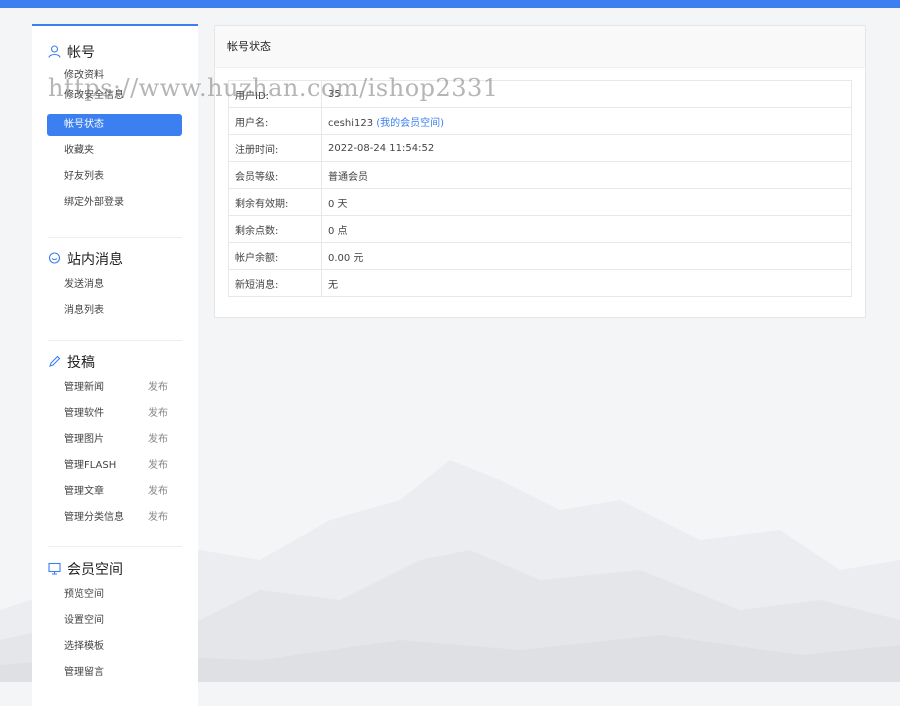  What do you see at coordinates (275, 256) in the screenshot?
I see `row-key: 帐户余额:` at bounding box center [275, 256].